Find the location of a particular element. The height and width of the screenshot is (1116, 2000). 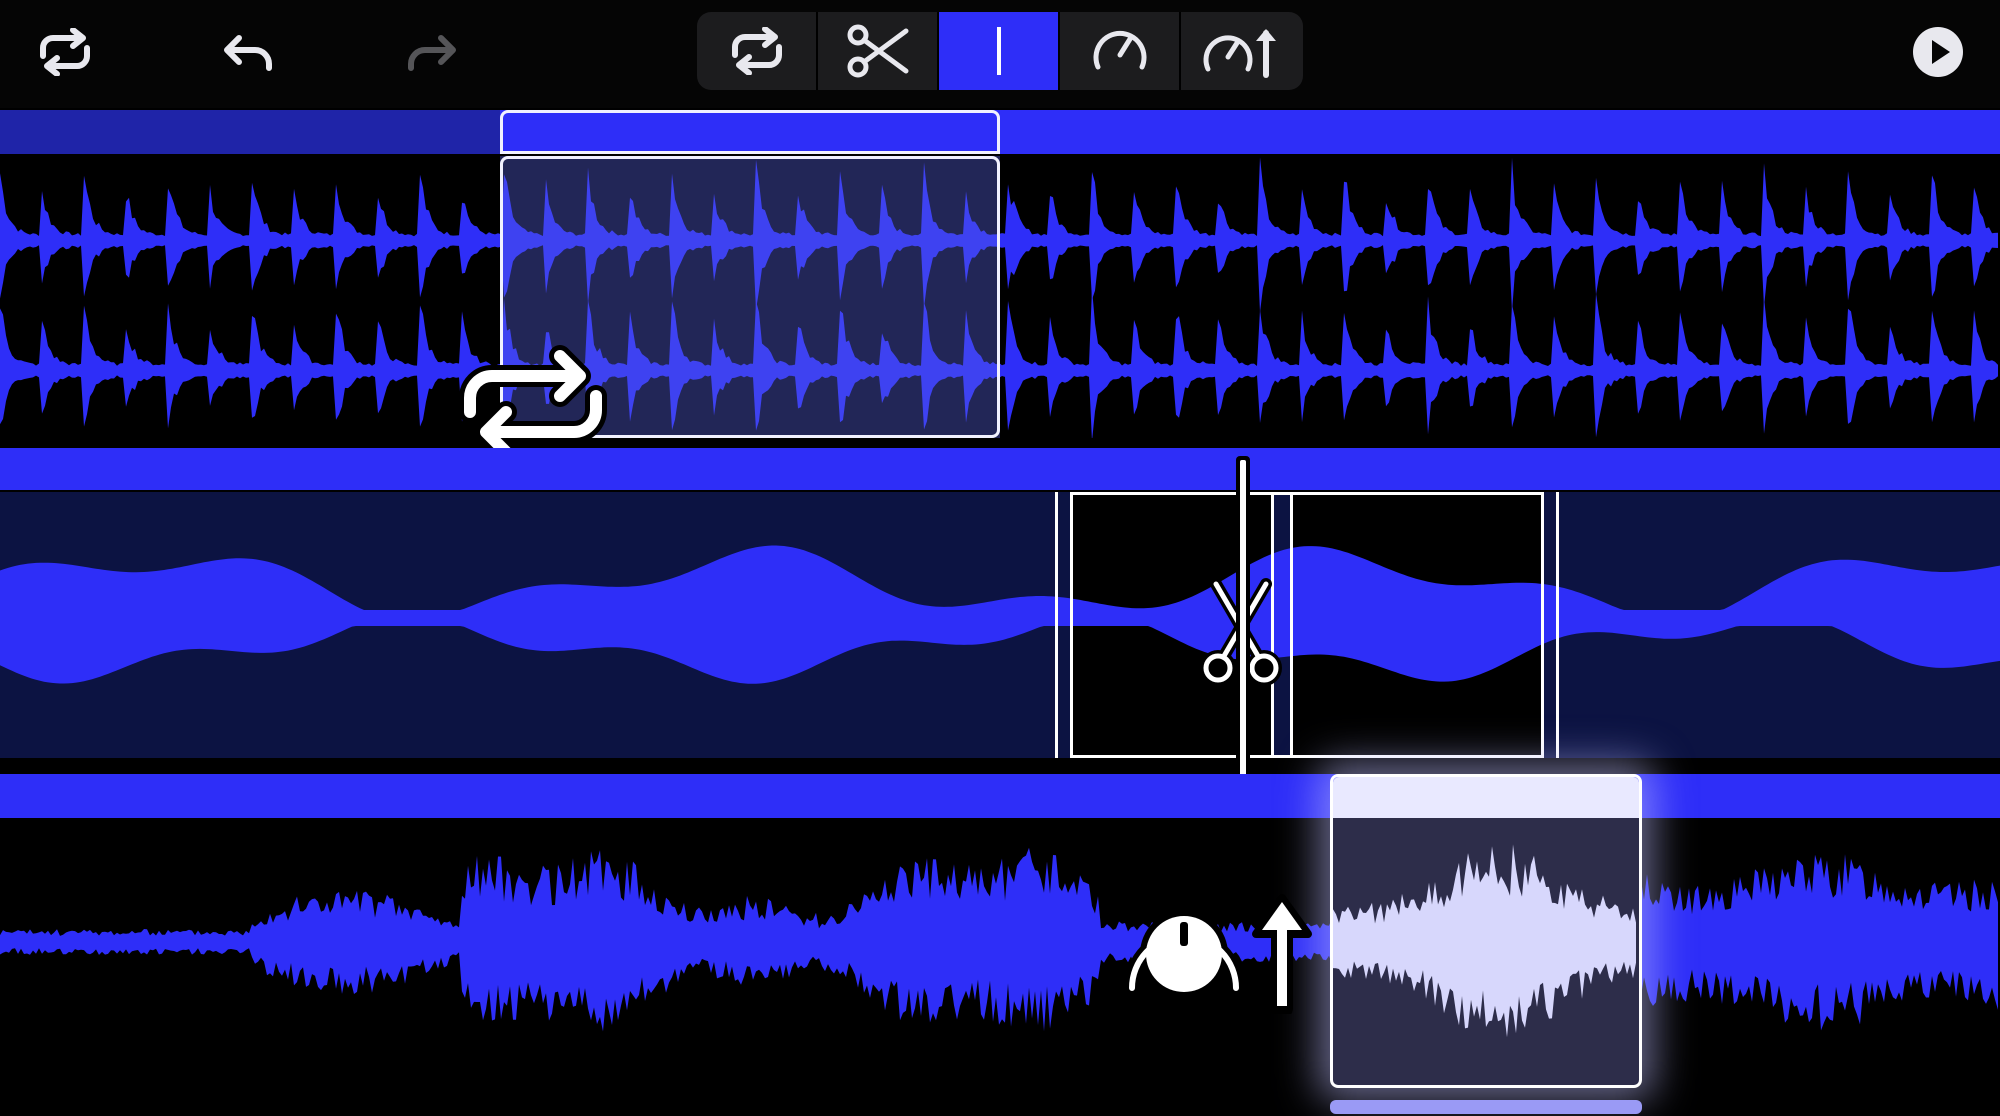

cut-handle-left-inner is located at coordinates (1071, 625).